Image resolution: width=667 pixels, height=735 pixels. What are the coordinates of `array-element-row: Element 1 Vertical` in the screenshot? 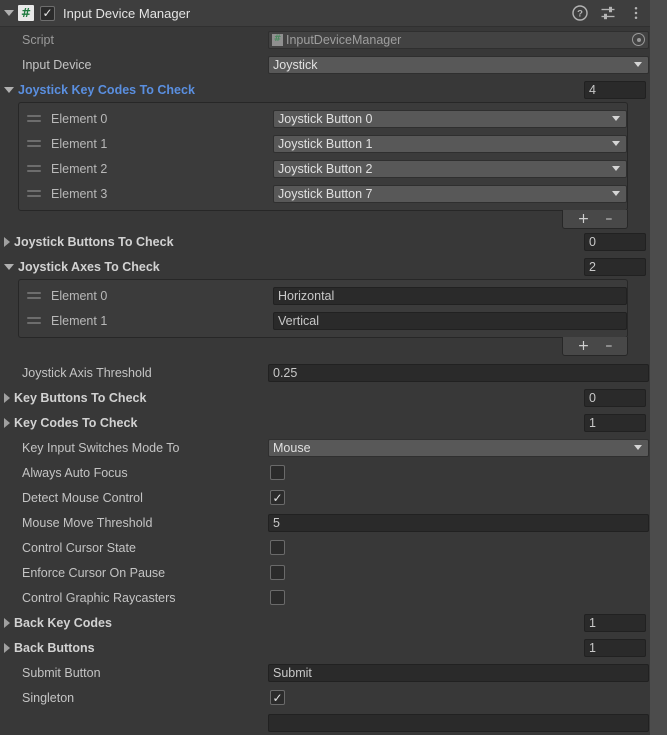 It's located at (323, 320).